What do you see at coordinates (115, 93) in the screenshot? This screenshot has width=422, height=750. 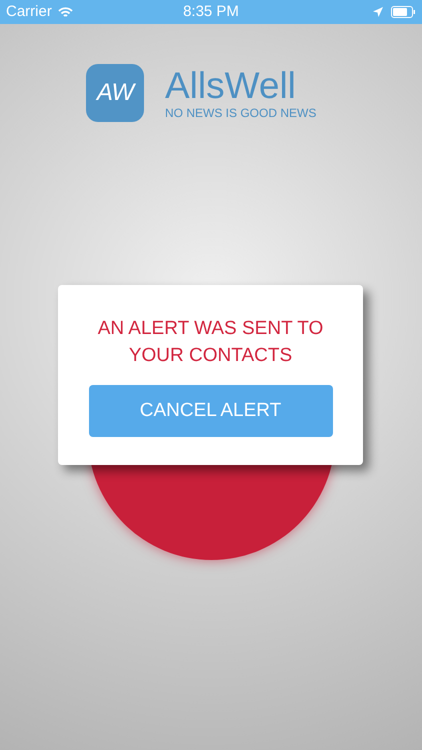 I see `app-logo-icon: AW` at bounding box center [115, 93].